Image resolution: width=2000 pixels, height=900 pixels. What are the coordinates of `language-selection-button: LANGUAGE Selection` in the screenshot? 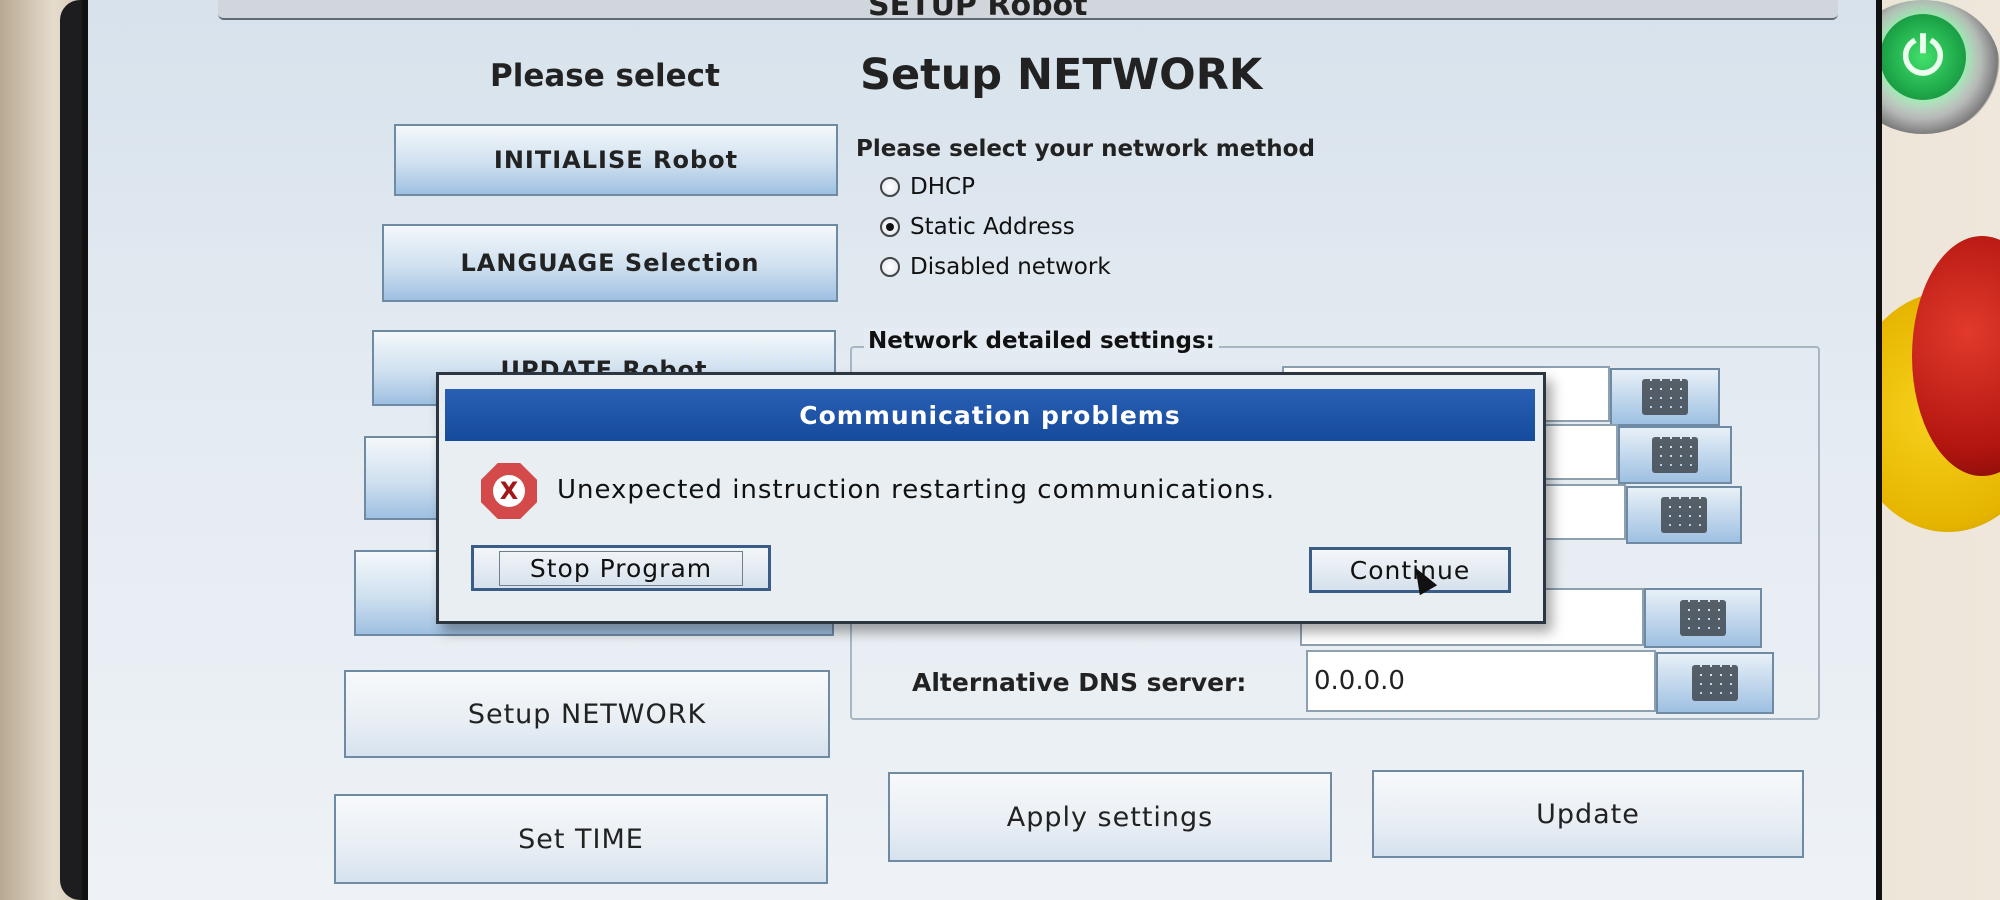 It's located at (610, 263).